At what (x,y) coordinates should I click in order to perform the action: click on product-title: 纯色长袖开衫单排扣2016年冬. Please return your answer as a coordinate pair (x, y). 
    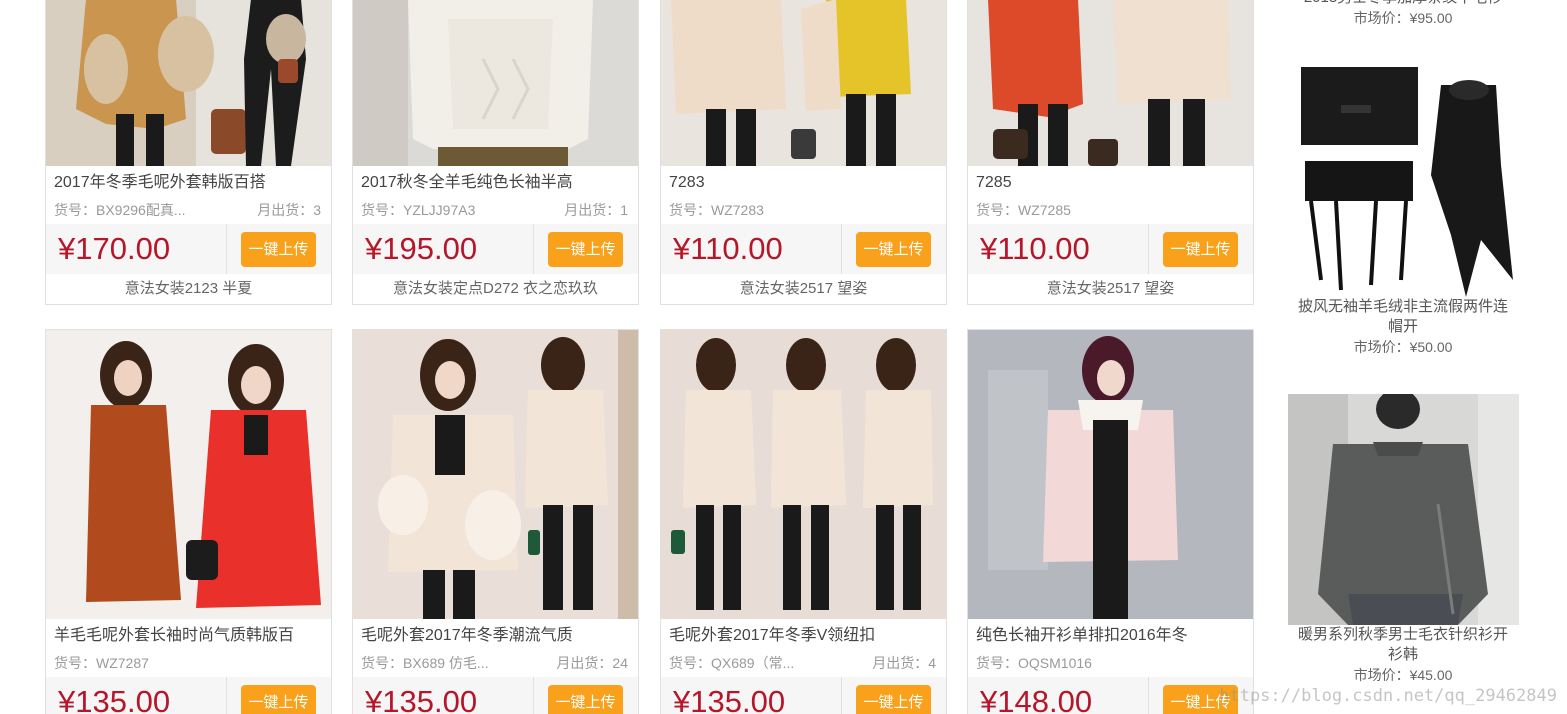
    Looking at the image, I should click on (1110, 636).